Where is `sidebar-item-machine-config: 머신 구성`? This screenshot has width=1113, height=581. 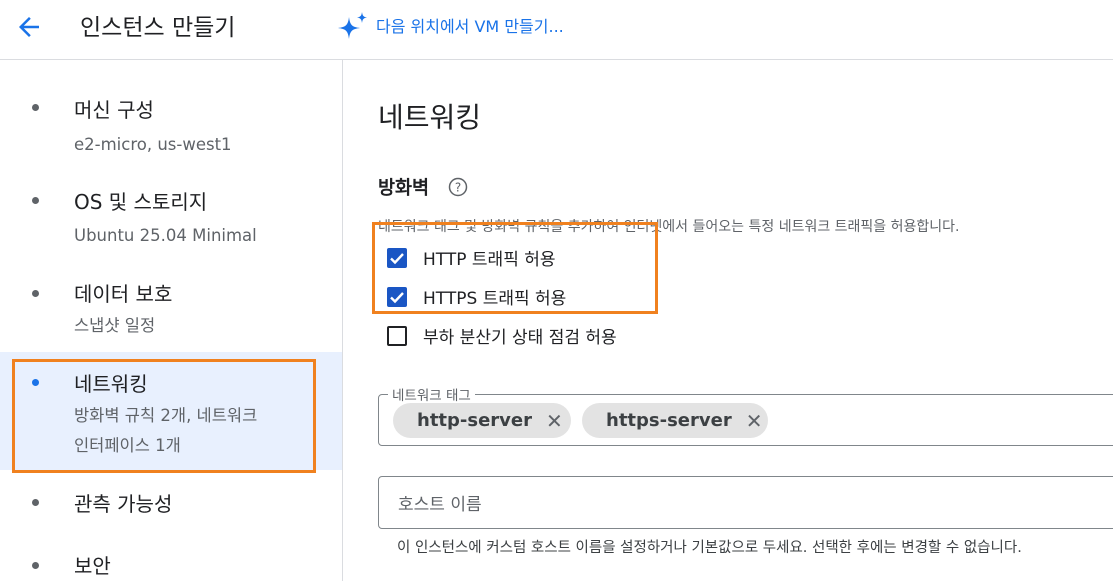
sidebar-item-machine-config: 머신 구성 is located at coordinates (114, 108).